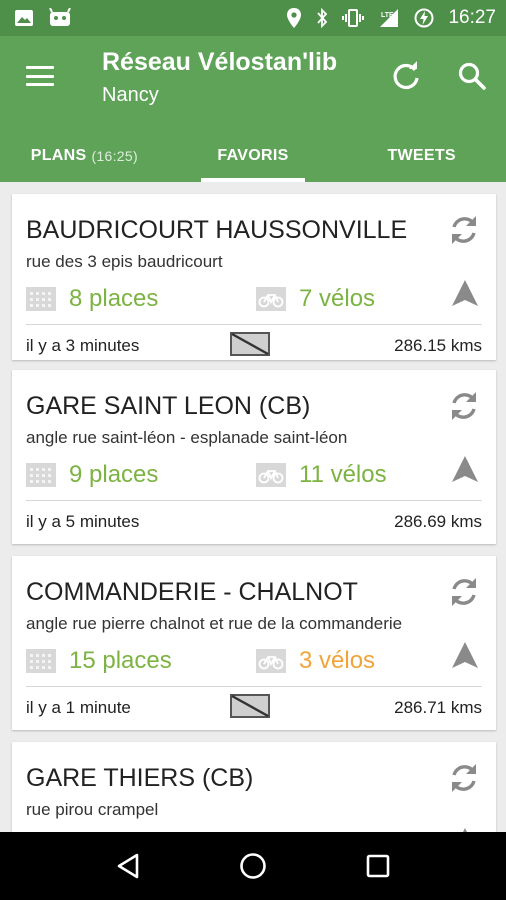  What do you see at coordinates (58, 155) in the screenshot?
I see `tab-plans-label: PLANS` at bounding box center [58, 155].